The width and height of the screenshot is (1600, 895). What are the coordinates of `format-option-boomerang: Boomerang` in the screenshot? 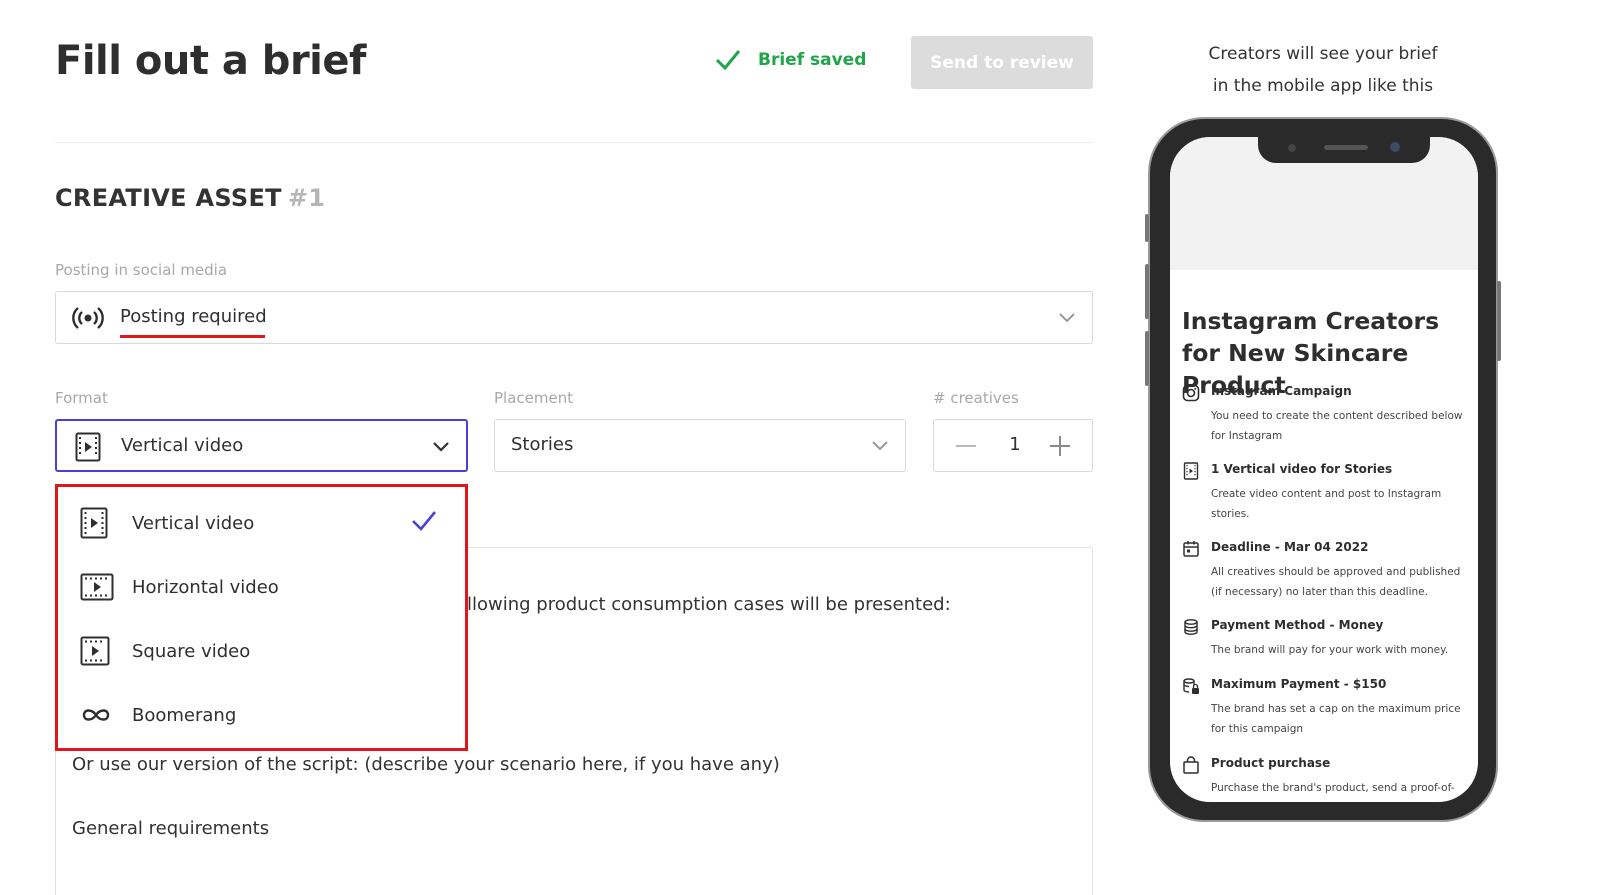 It's located at (260, 715).